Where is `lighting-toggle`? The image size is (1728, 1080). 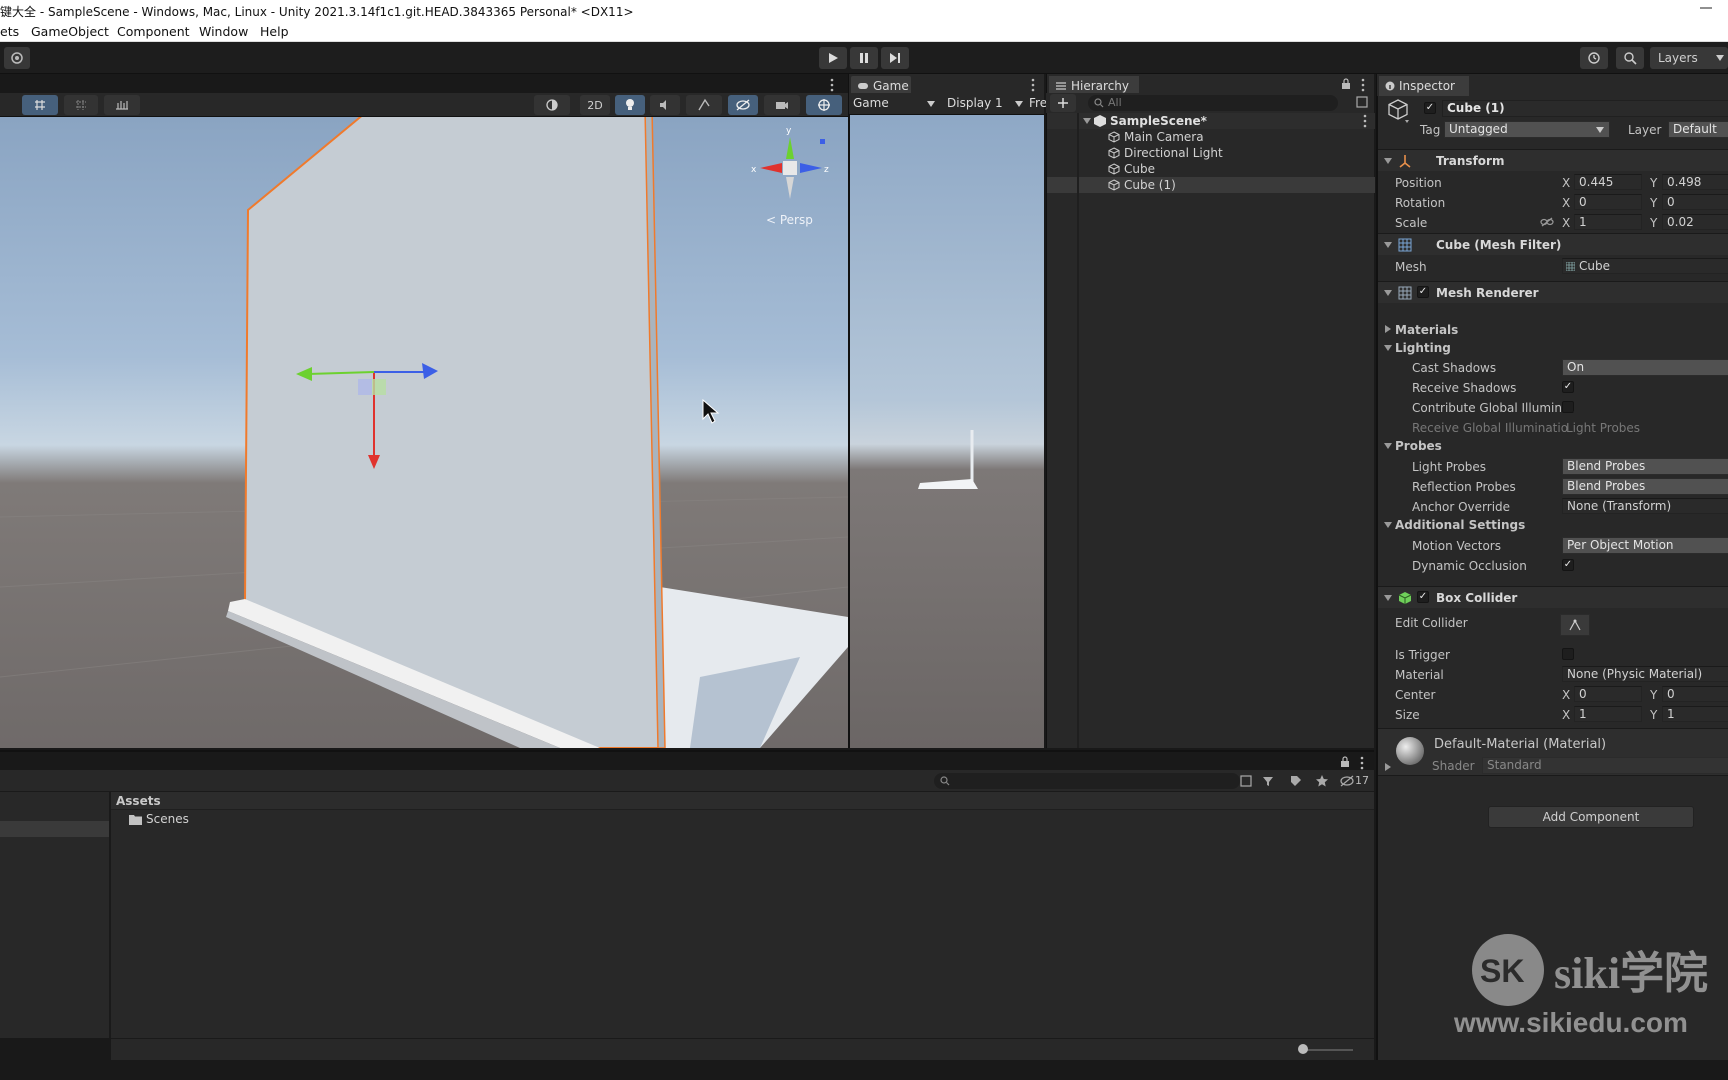
lighting-toggle is located at coordinates (630, 105).